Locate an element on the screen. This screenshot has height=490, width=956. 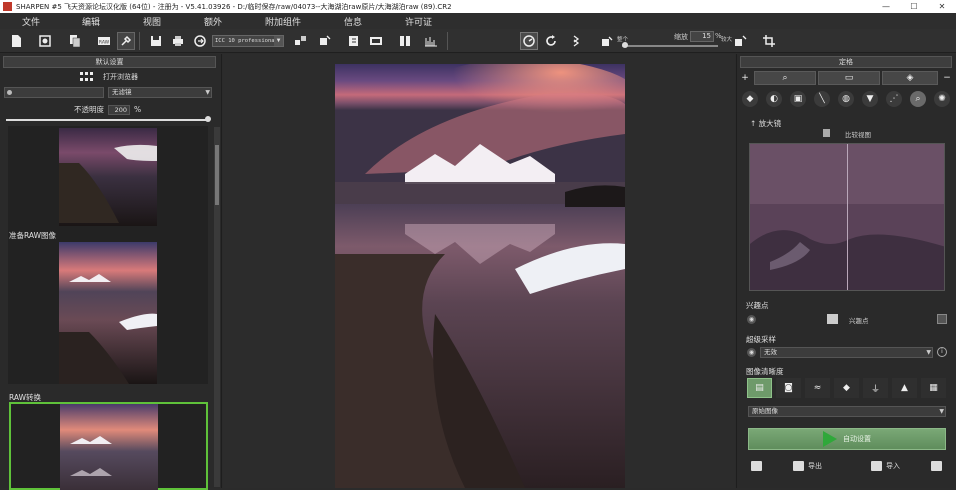
loupe-title-text: 放大镜 is located at coordinates (770, 123).